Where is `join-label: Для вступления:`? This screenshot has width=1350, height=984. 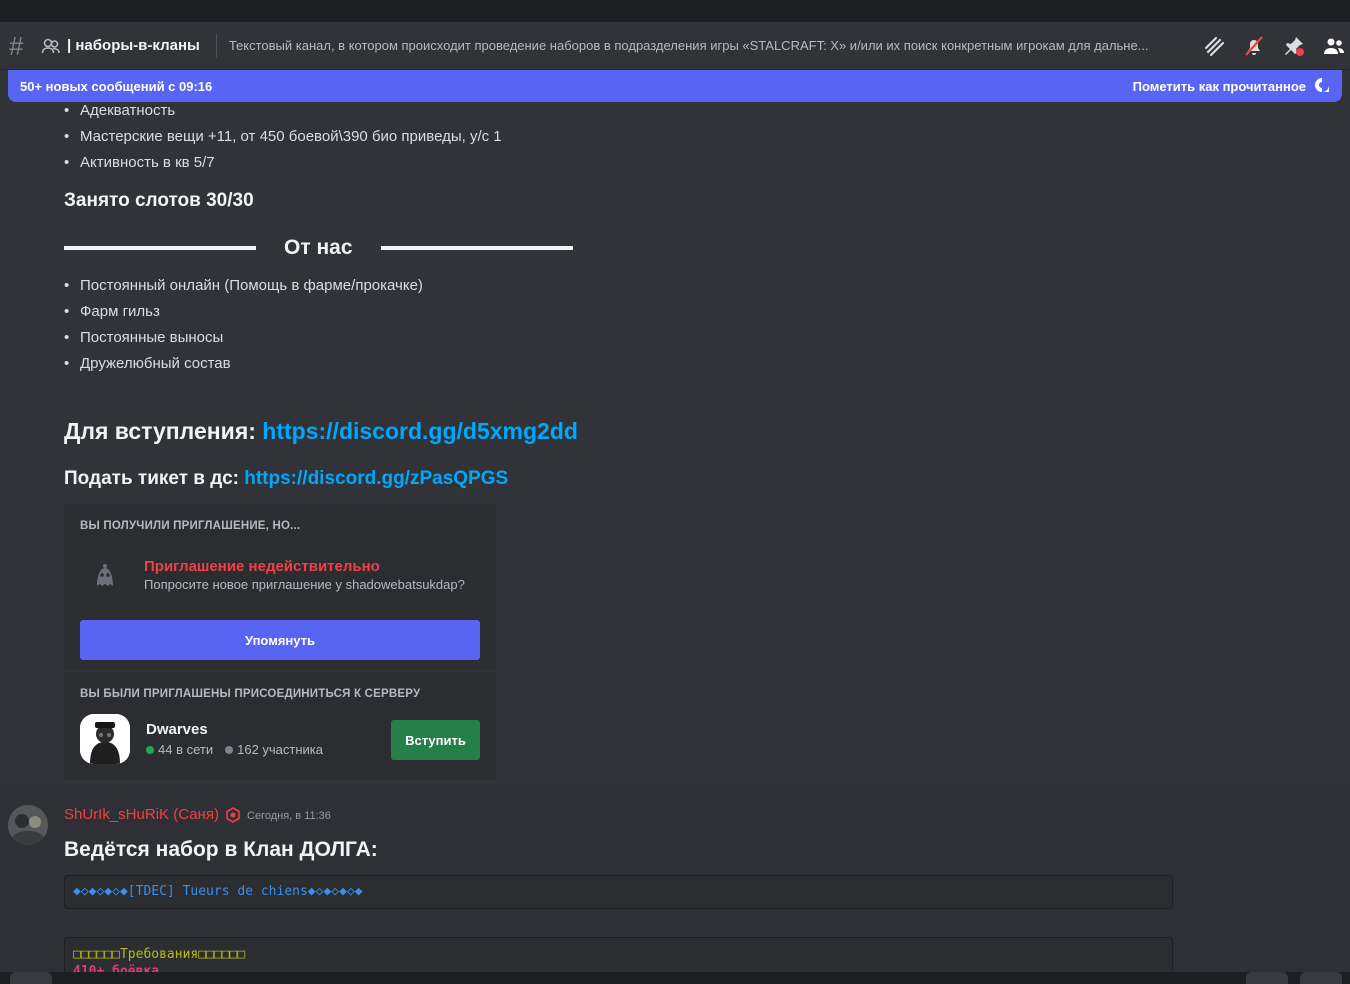 join-label: Для вступления: is located at coordinates (163, 431).